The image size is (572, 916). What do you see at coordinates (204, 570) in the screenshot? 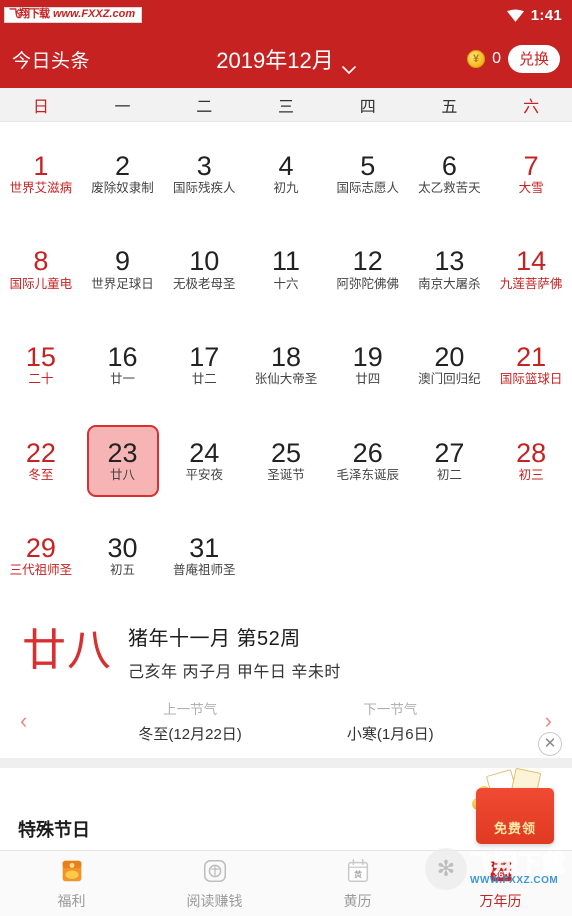
I see `day-lunar-label: 普庵祖师圣` at bounding box center [204, 570].